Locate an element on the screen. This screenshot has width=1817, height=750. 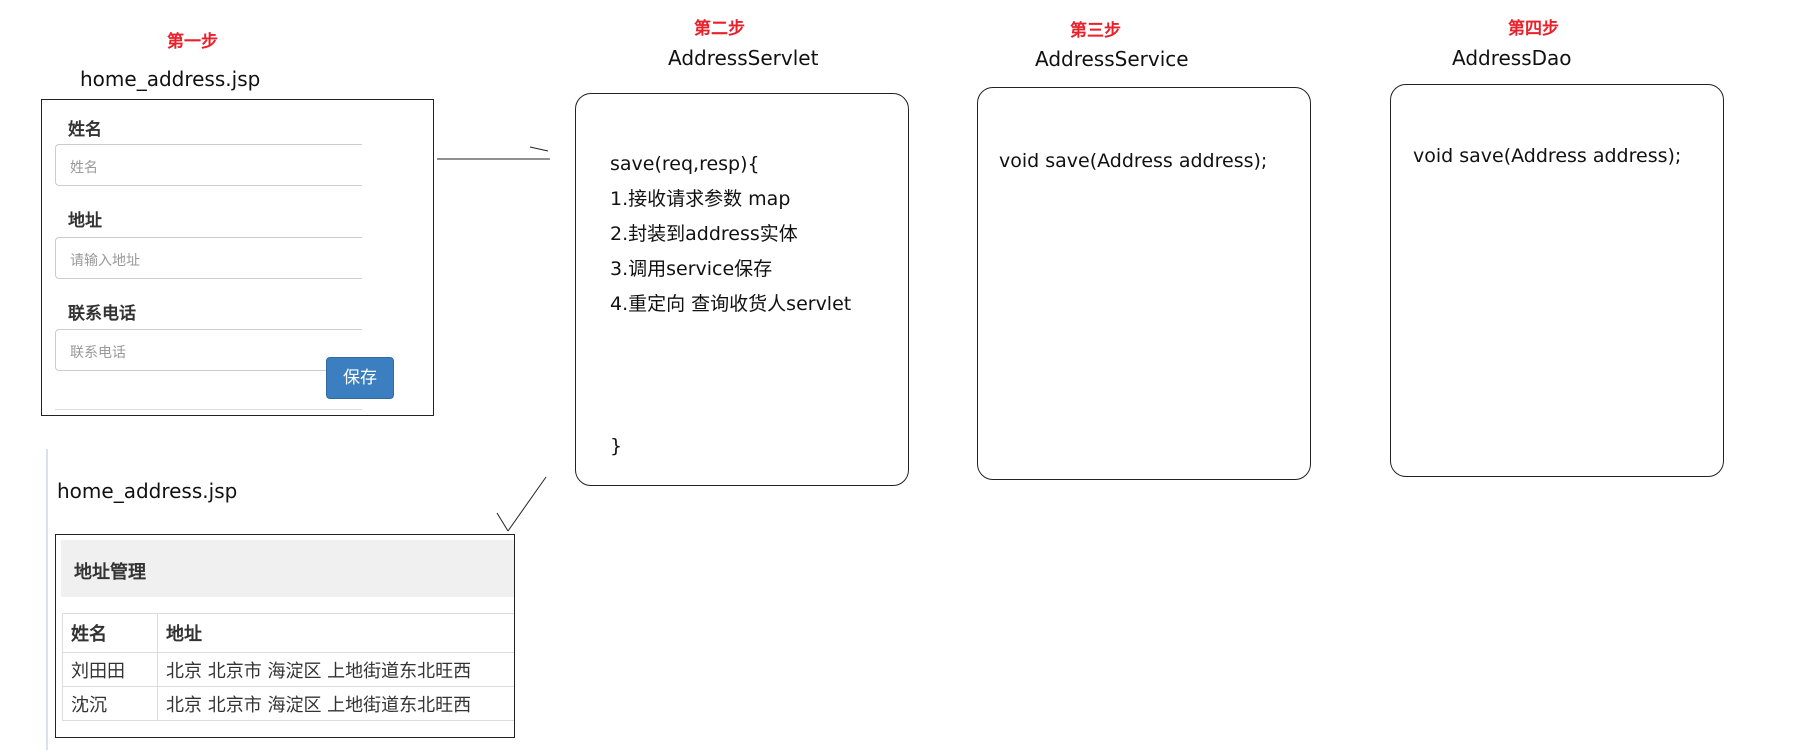
arrow-tick is located at coordinates (539, 149).